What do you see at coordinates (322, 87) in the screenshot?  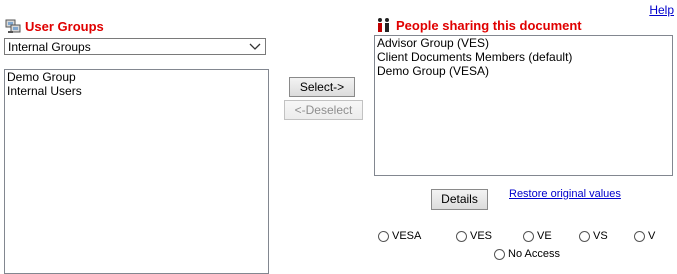 I see `select-button: Select->` at bounding box center [322, 87].